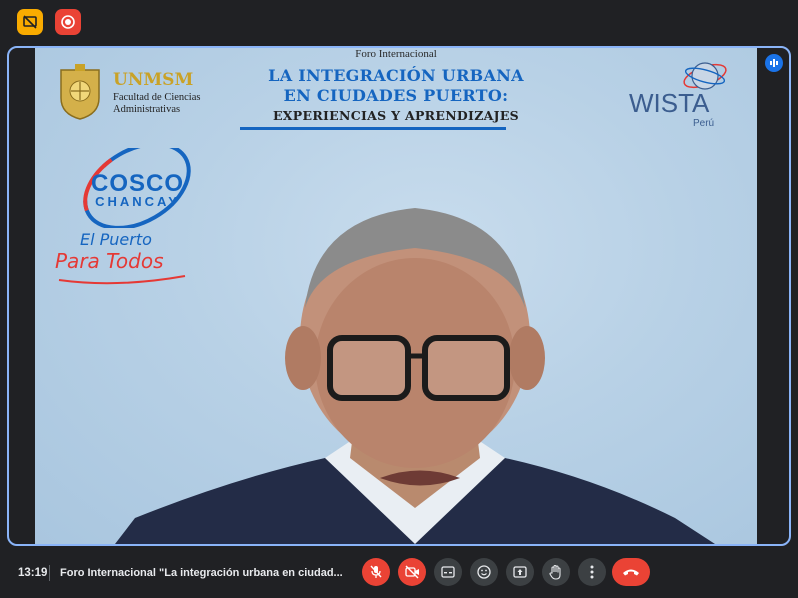  I want to click on raise-hand-button, so click(556, 572).